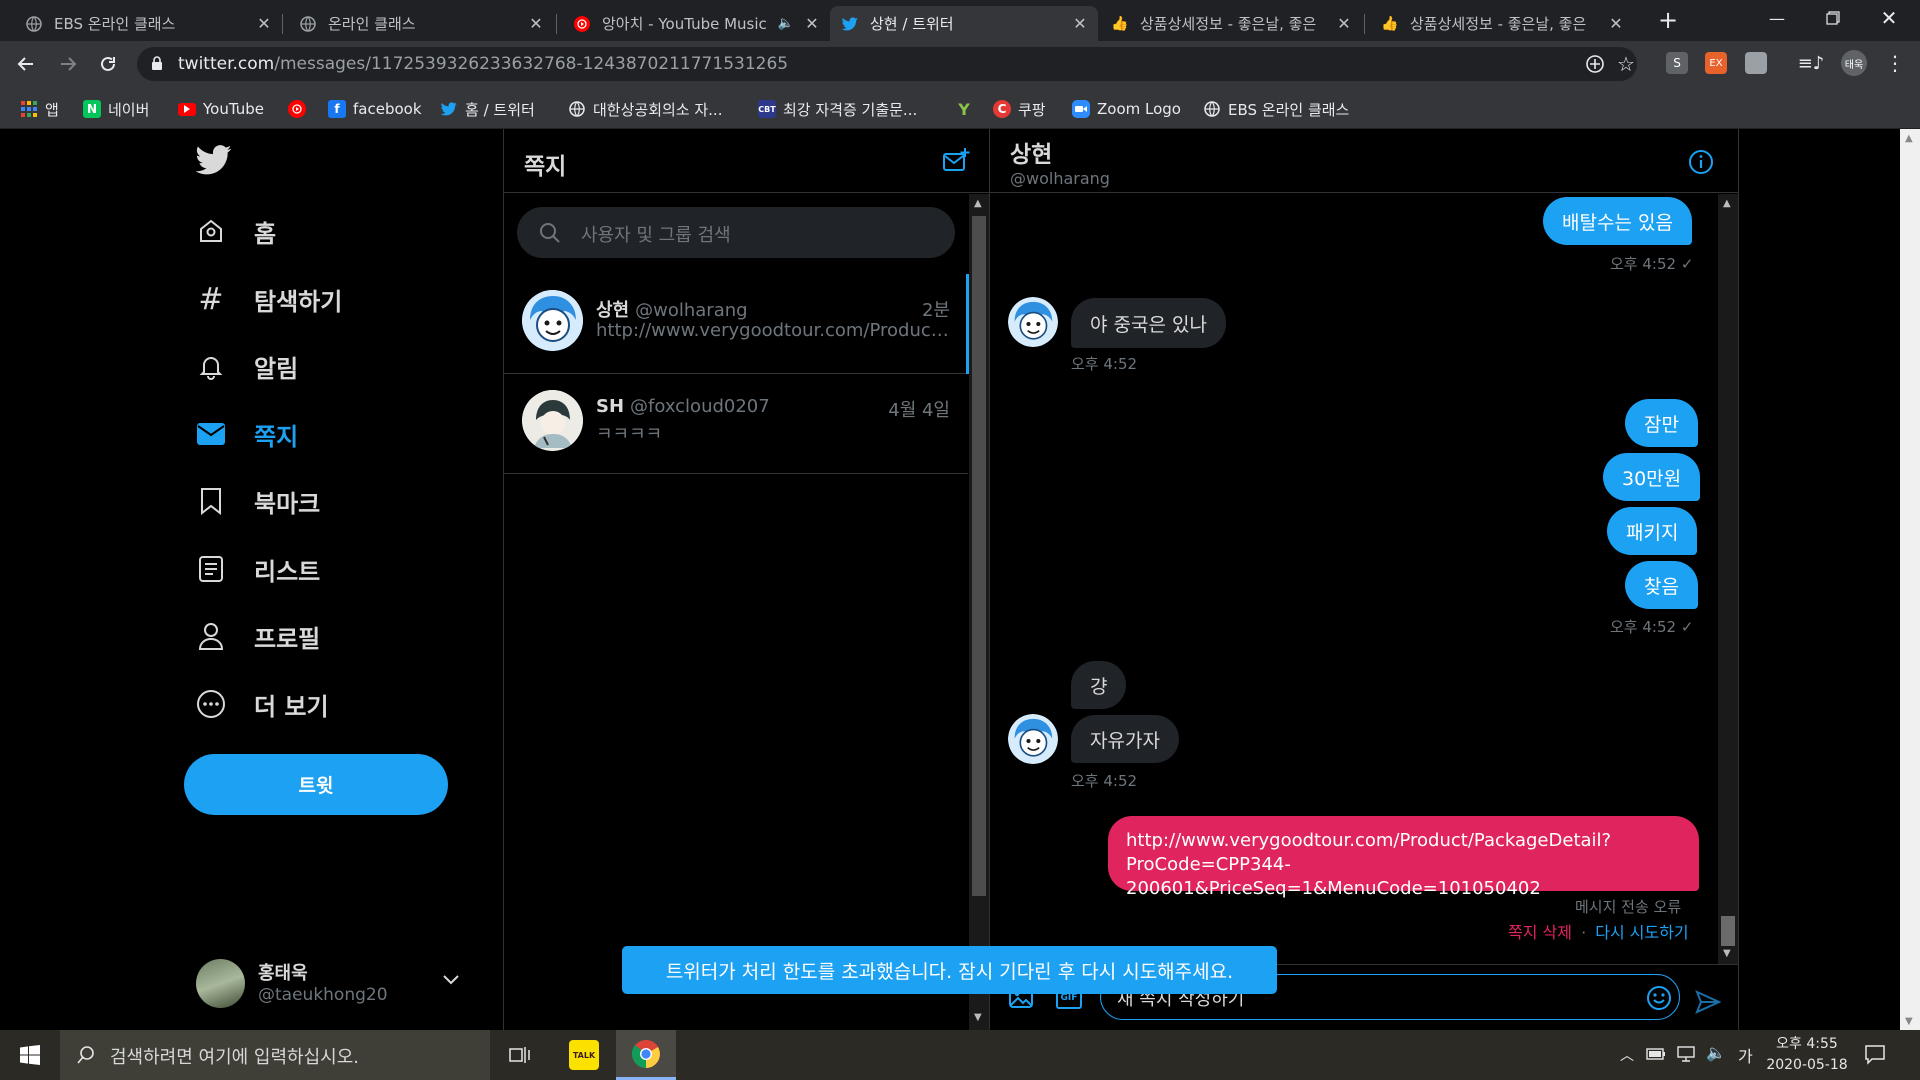 The height and width of the screenshot is (1080, 1920). I want to click on retry-link: 다시 시도하기, so click(1641, 932).